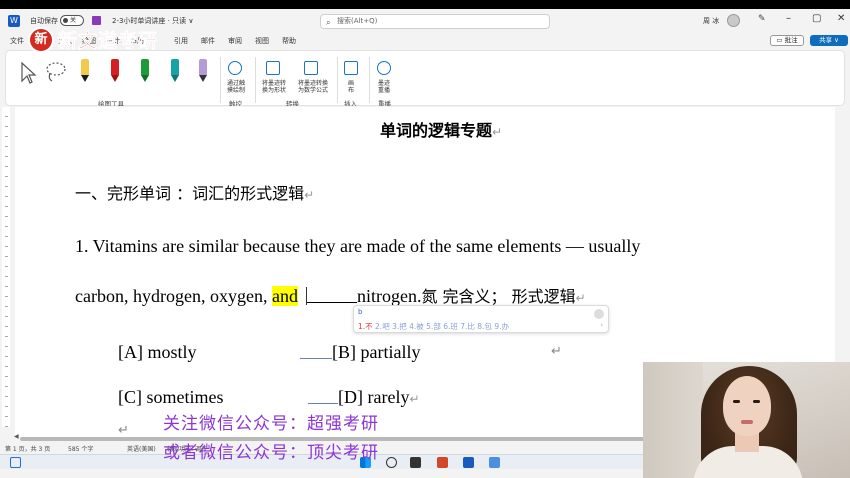 The height and width of the screenshot is (478, 850). What do you see at coordinates (152, 21) in the screenshot?
I see `document-title: 2-3小时单词讲座 · 只读 ∨` at bounding box center [152, 21].